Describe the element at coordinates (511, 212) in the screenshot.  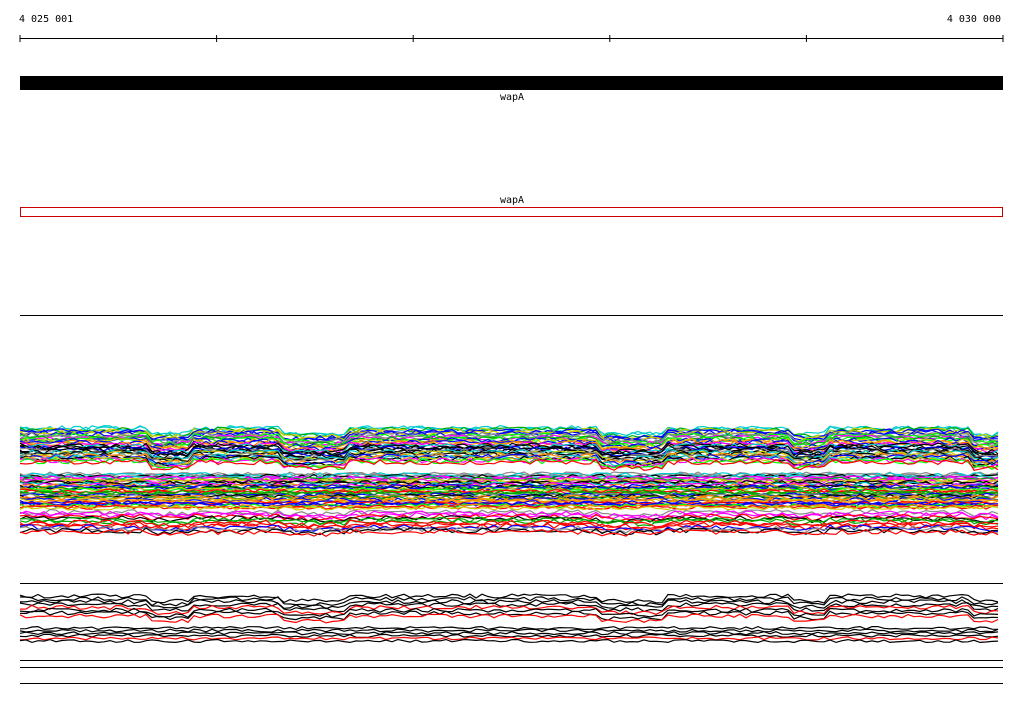
I see `gene-bar-prediction` at that location.